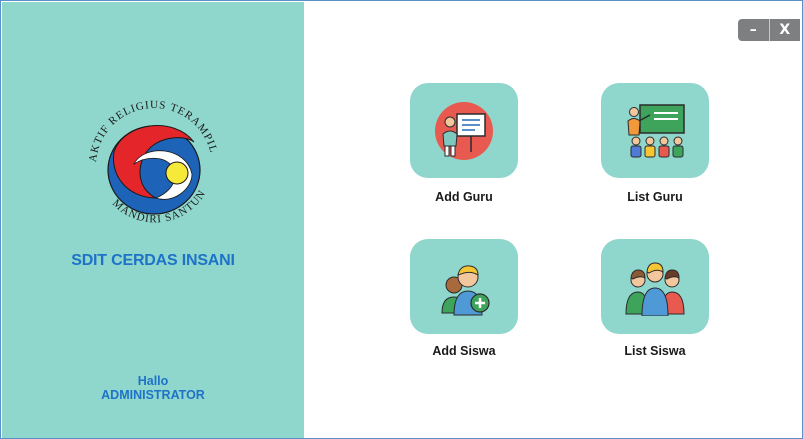  Describe the element at coordinates (153, 260) in the screenshot. I see `school-name: SDIT CERDAS INSANI` at that location.